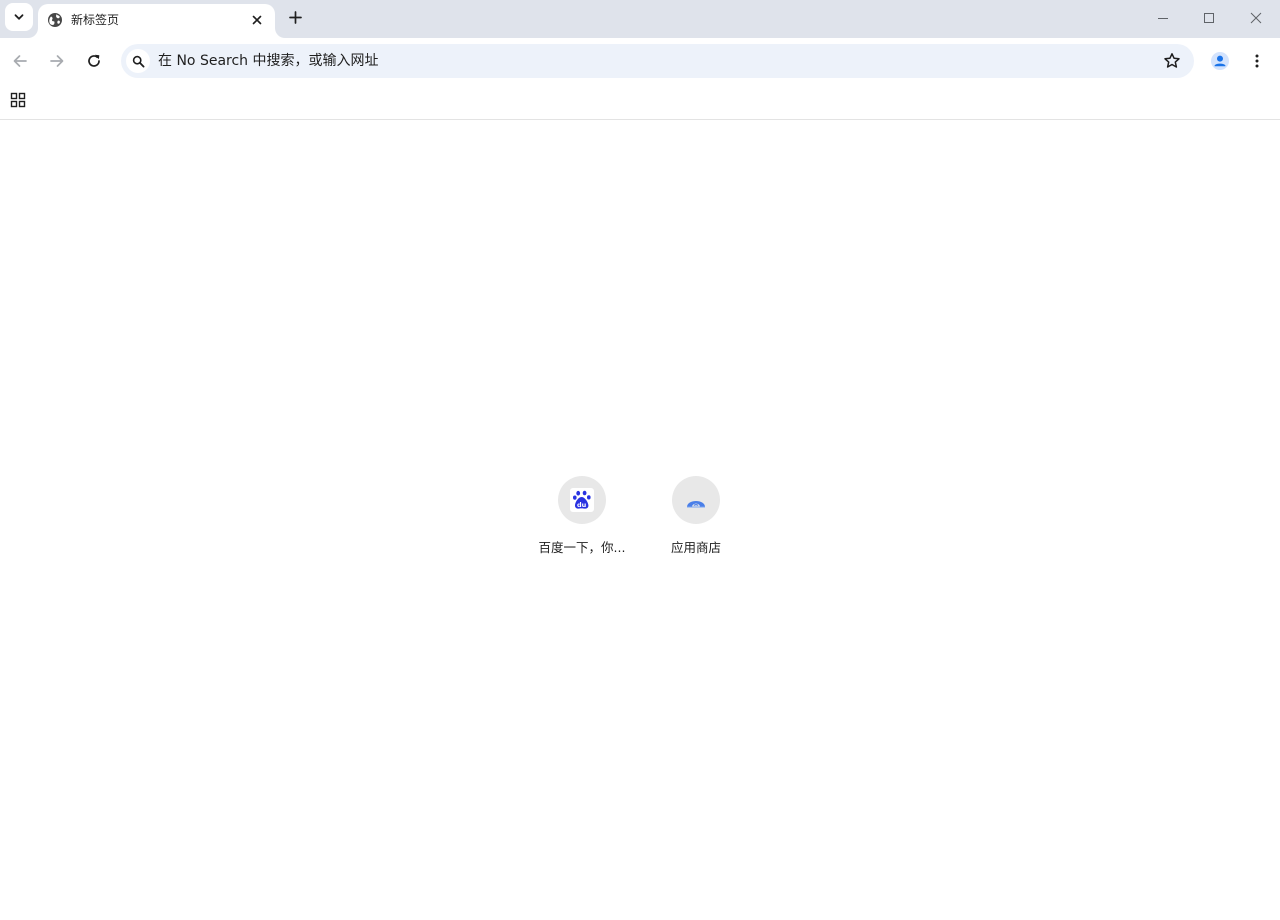 The width and height of the screenshot is (1280, 920). I want to click on omnibox-search-chip, so click(138, 61).